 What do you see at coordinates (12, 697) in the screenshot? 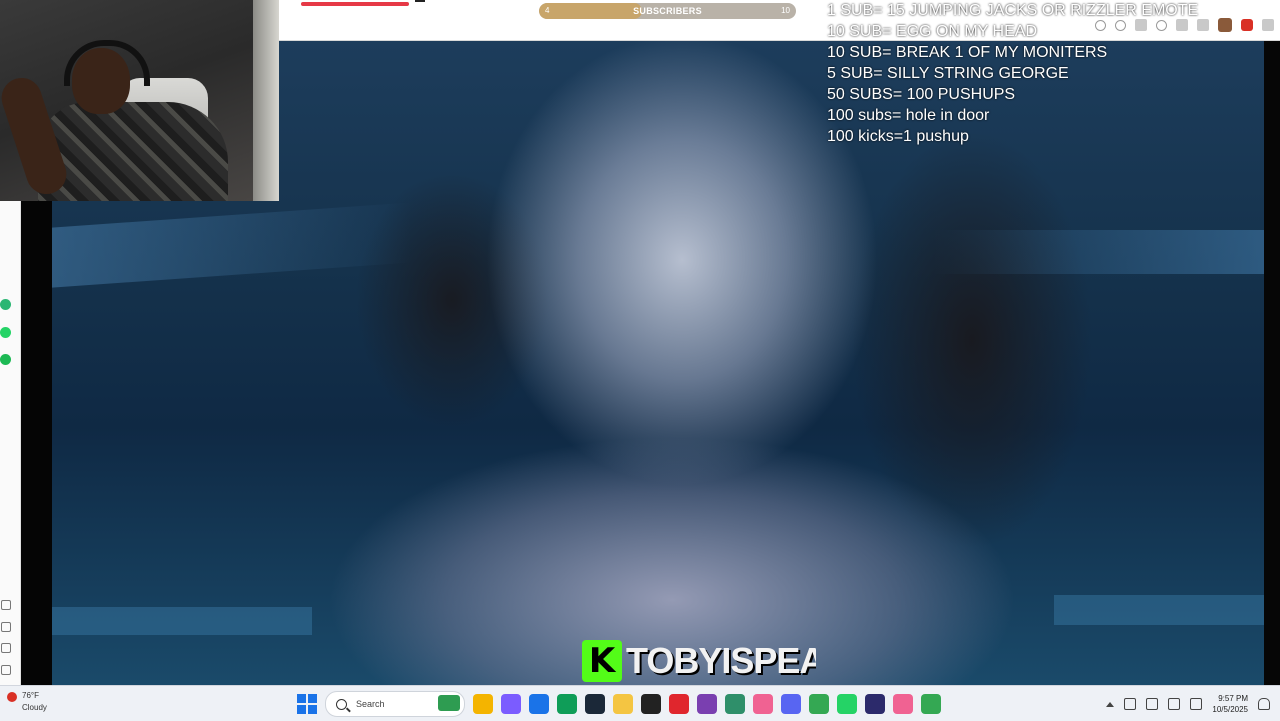
I see `weather-alert-icon` at bounding box center [12, 697].